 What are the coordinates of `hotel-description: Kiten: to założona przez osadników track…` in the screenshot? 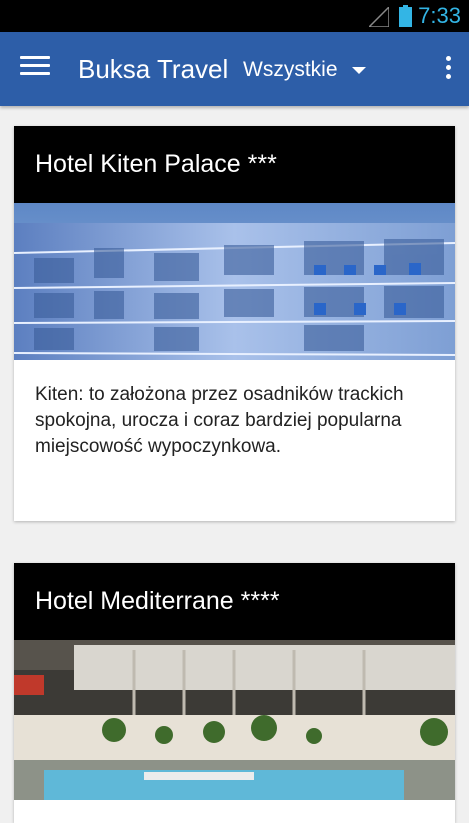 It's located at (219, 420).